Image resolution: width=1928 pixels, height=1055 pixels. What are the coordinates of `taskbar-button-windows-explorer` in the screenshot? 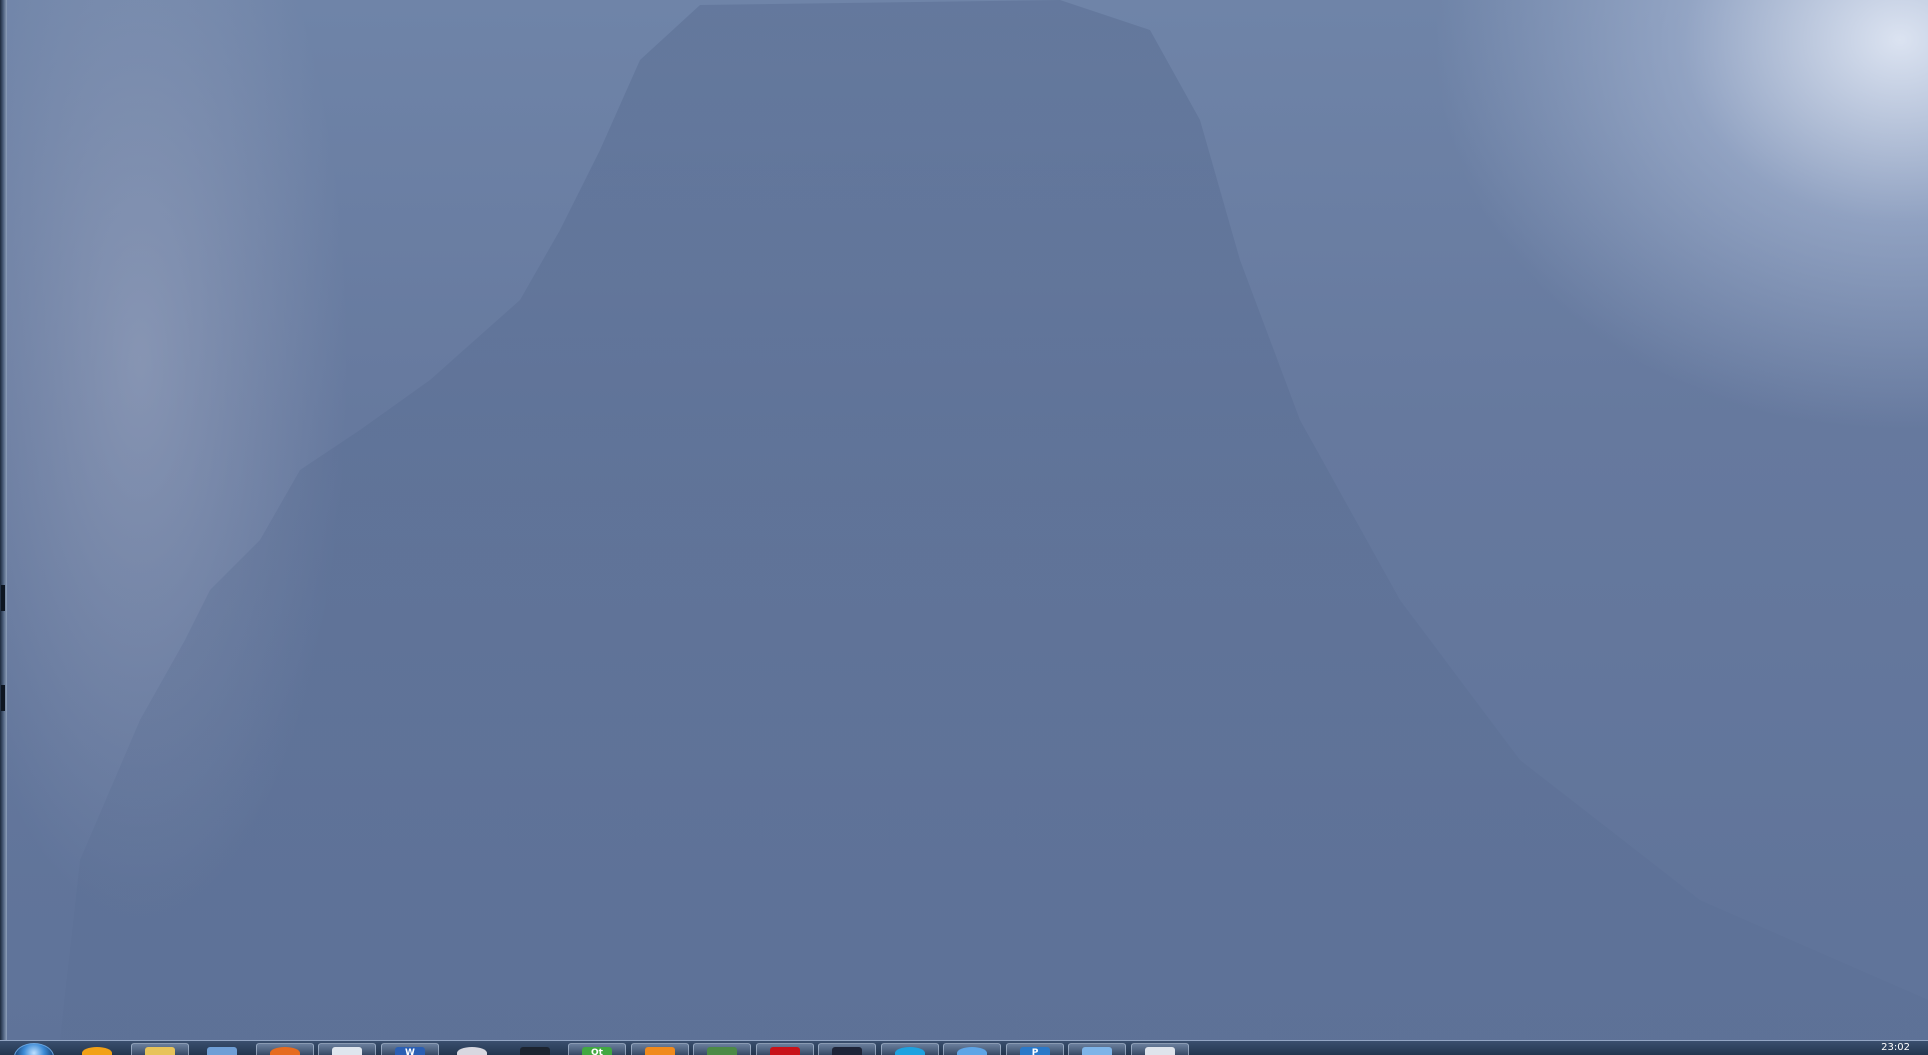 It's located at (160, 1049).